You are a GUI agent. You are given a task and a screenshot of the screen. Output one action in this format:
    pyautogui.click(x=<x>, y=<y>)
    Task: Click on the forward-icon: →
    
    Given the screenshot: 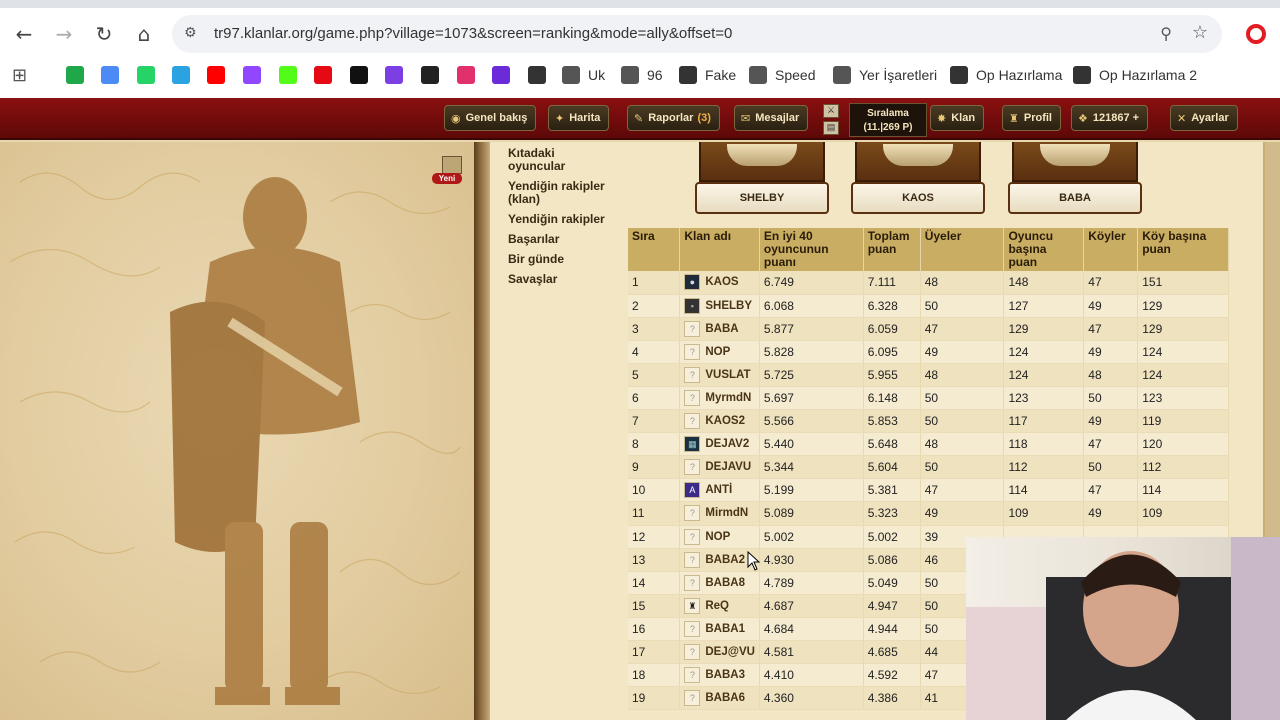 What is the action you would take?
    pyautogui.click(x=64, y=34)
    